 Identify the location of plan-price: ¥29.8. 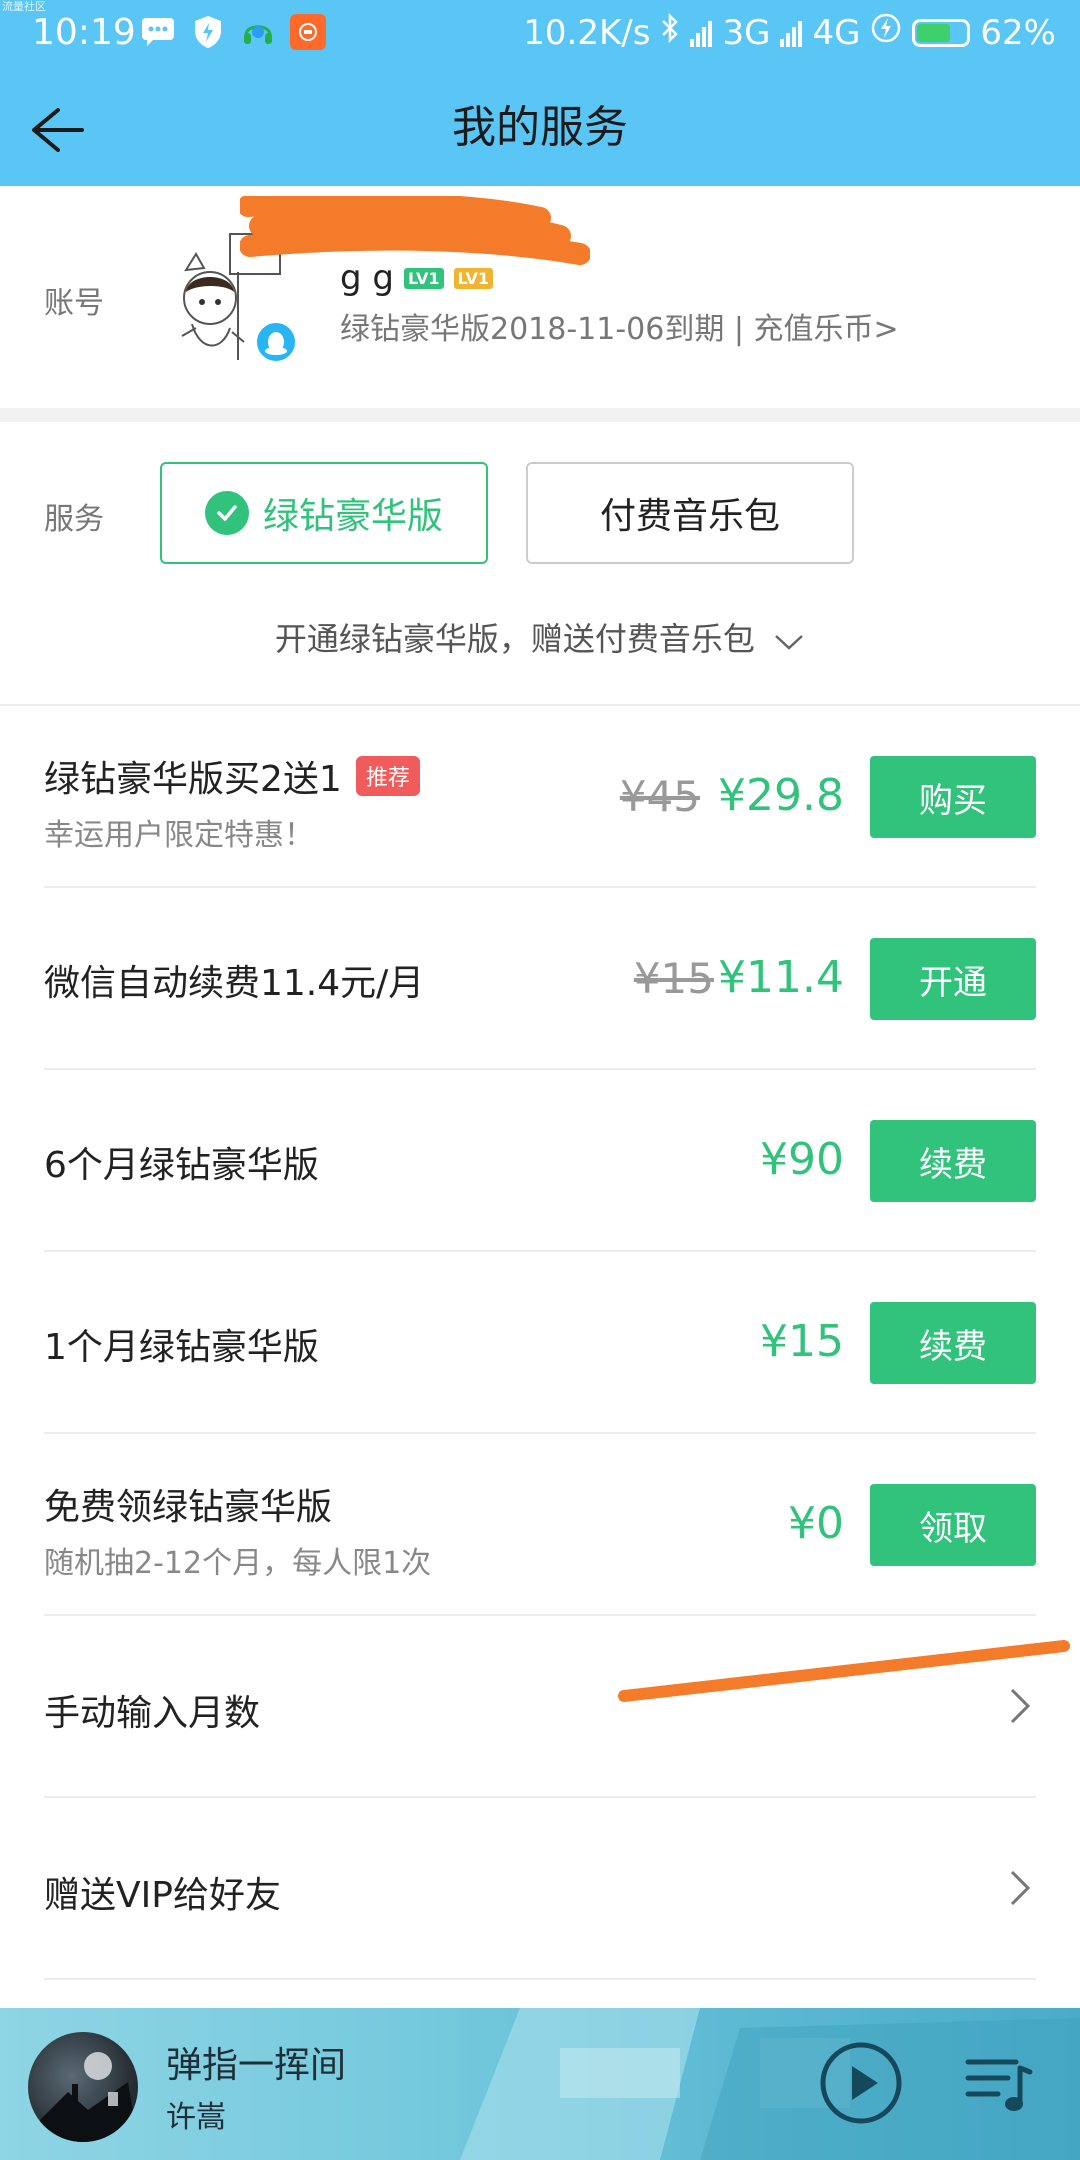
(781, 795).